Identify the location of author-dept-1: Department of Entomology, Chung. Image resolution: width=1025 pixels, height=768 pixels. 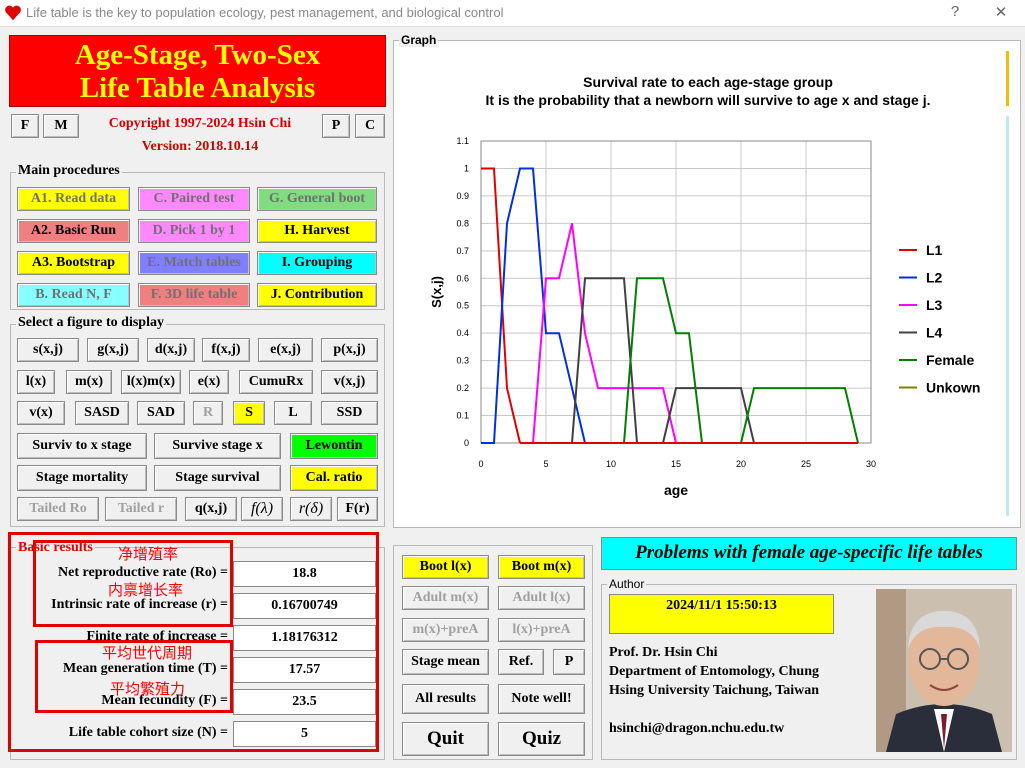
(714, 671).